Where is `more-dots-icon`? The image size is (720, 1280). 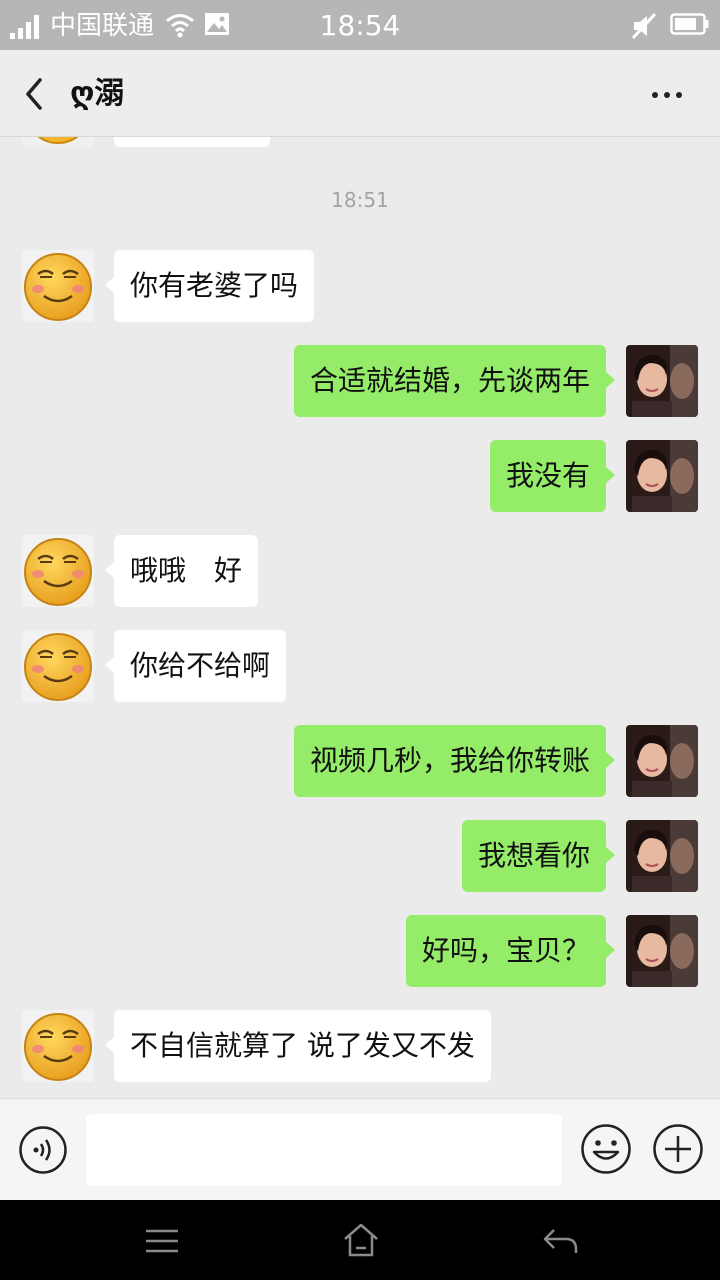
more-dots-icon is located at coordinates (667, 95).